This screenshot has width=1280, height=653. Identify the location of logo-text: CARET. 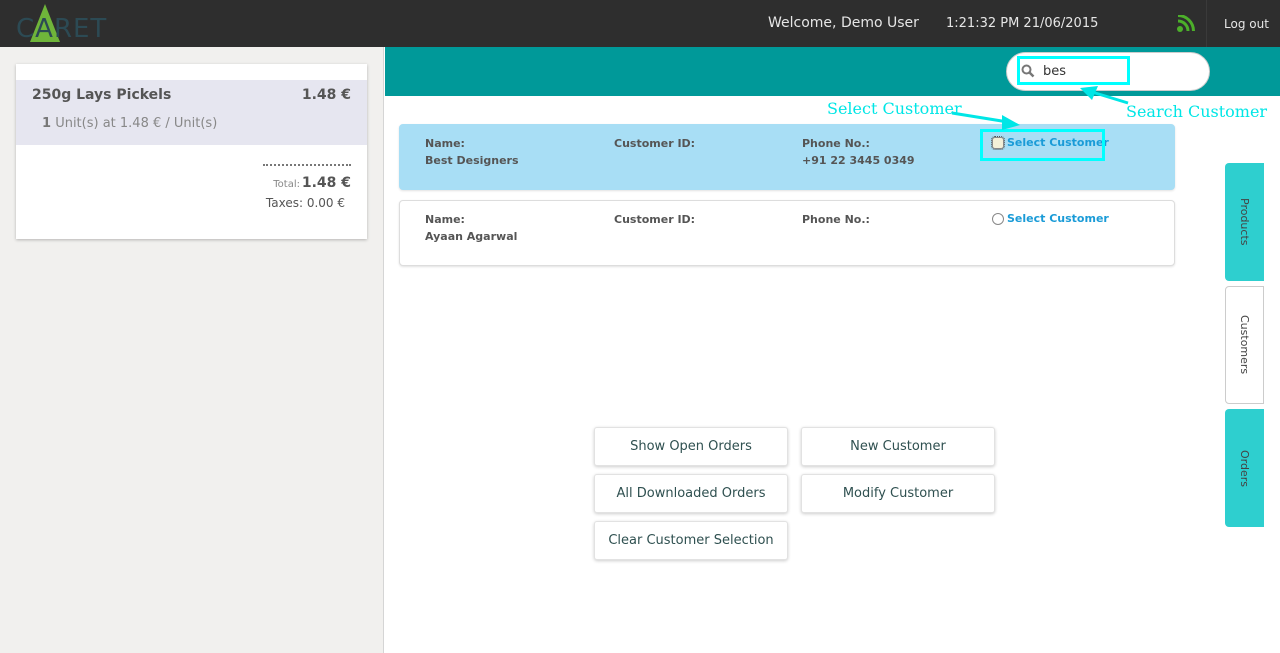
(62, 29).